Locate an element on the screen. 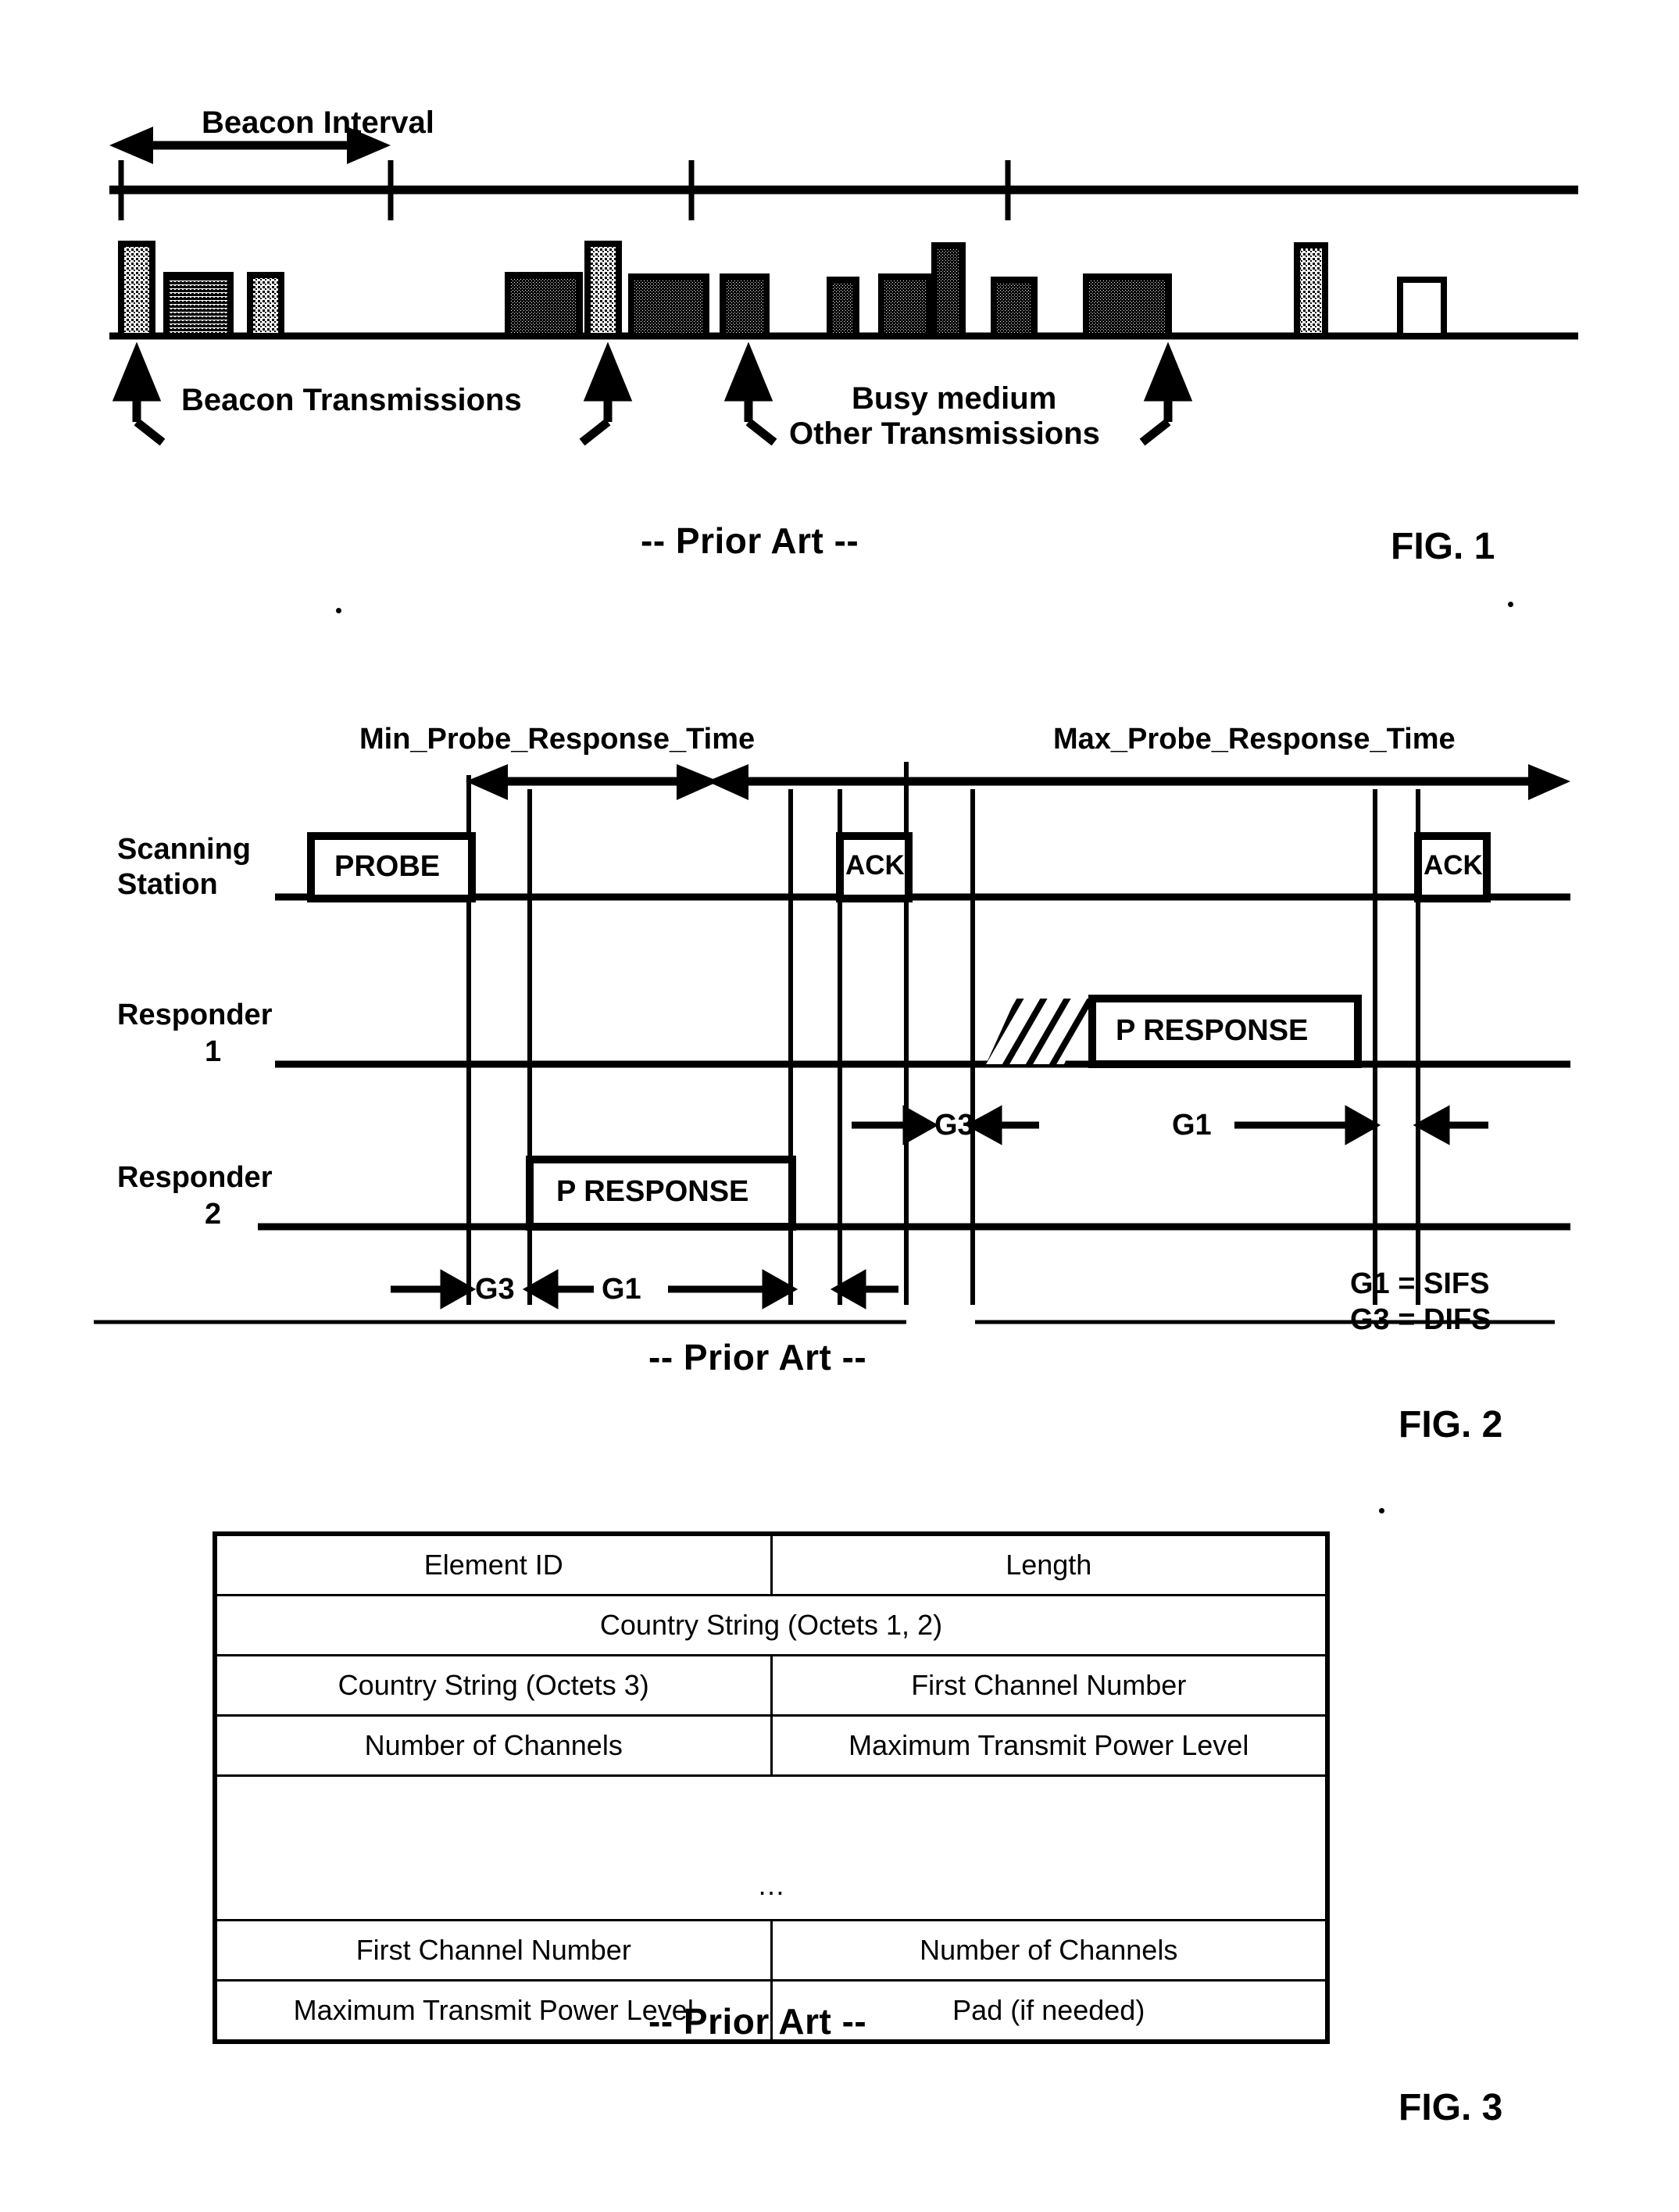 This screenshot has height=2212, width=1679. table-row: Element ID Length is located at coordinates (771, 1564).